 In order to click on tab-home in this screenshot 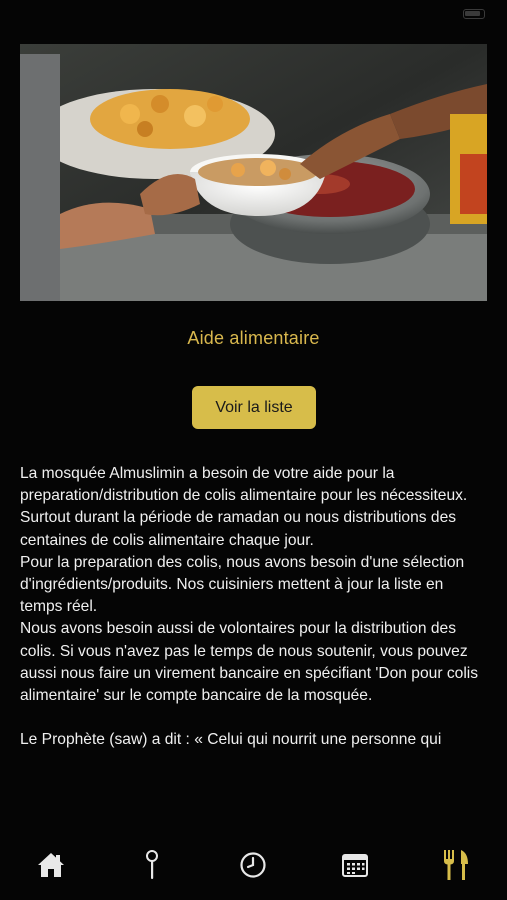, I will do `click(51, 865)`.